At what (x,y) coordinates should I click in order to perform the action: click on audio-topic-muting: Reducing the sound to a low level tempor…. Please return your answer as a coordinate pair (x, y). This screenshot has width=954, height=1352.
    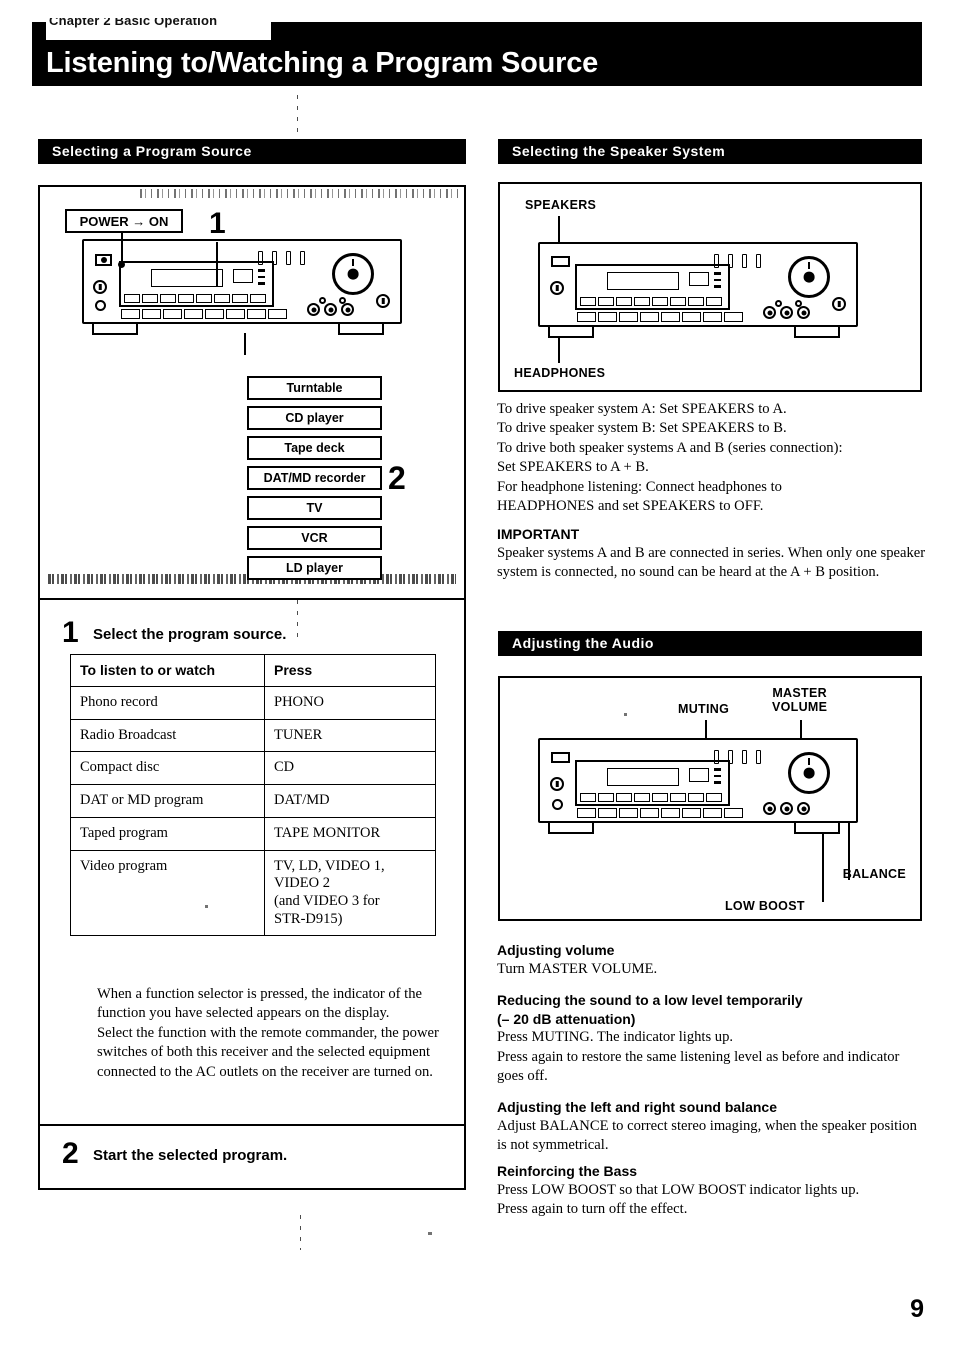
    Looking at the image, I should click on (713, 1038).